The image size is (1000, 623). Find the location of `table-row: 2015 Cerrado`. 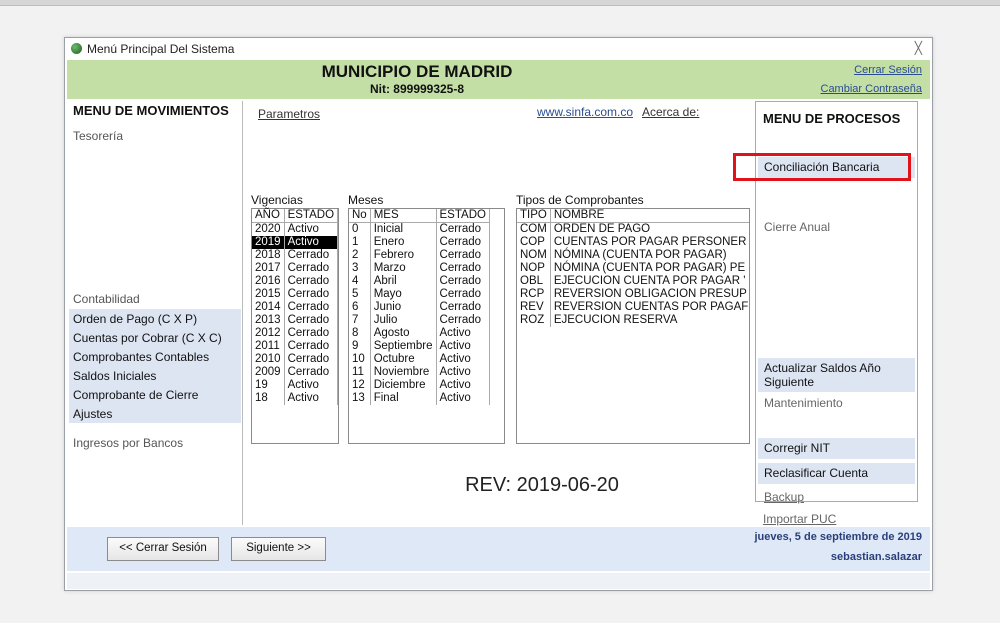

table-row: 2015 Cerrado is located at coordinates (295, 294).